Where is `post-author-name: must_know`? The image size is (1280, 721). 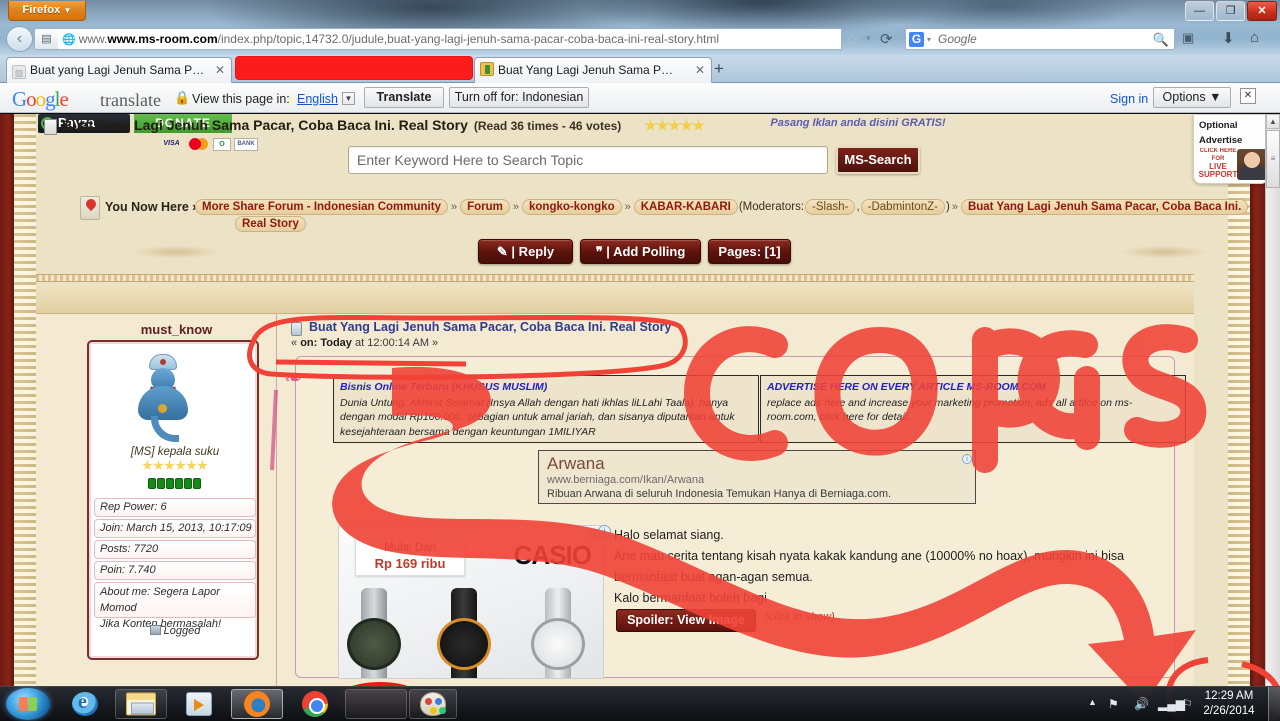
post-author-name: must_know is located at coordinates (176, 329).